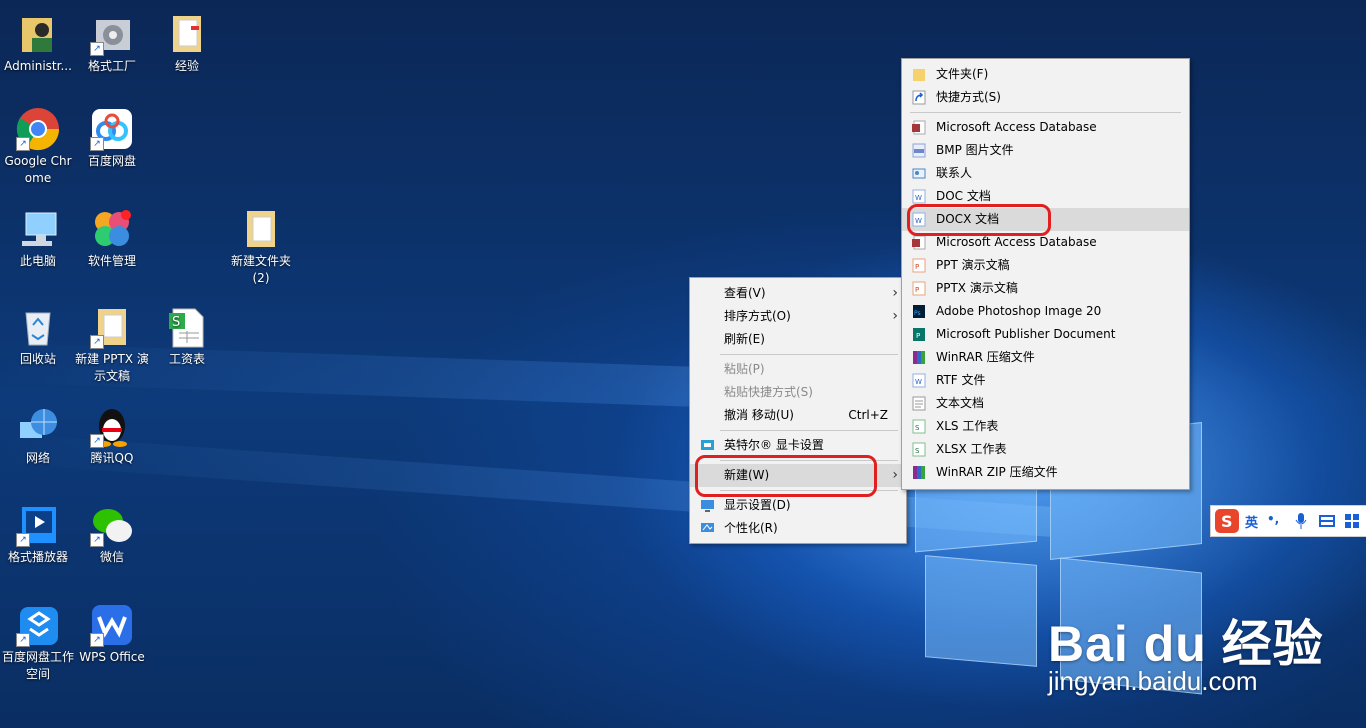 The width and height of the screenshot is (1366, 728). I want to click on text-file-icon, so click(919, 403).